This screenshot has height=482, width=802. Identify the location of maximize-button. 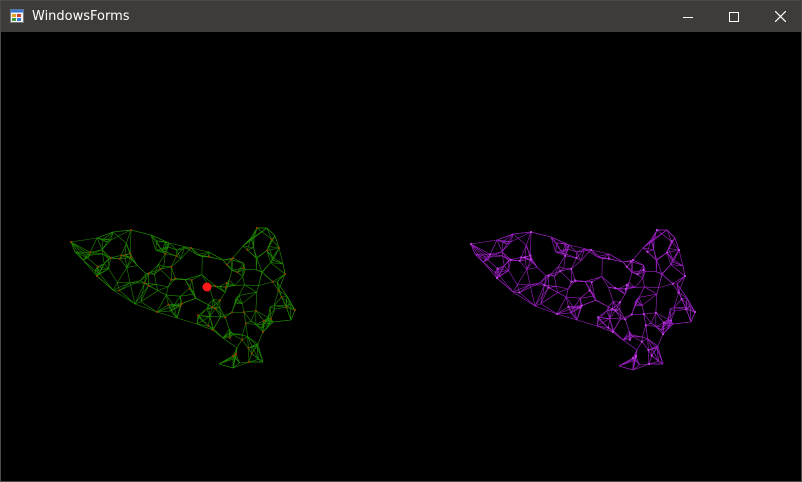
(734, 16).